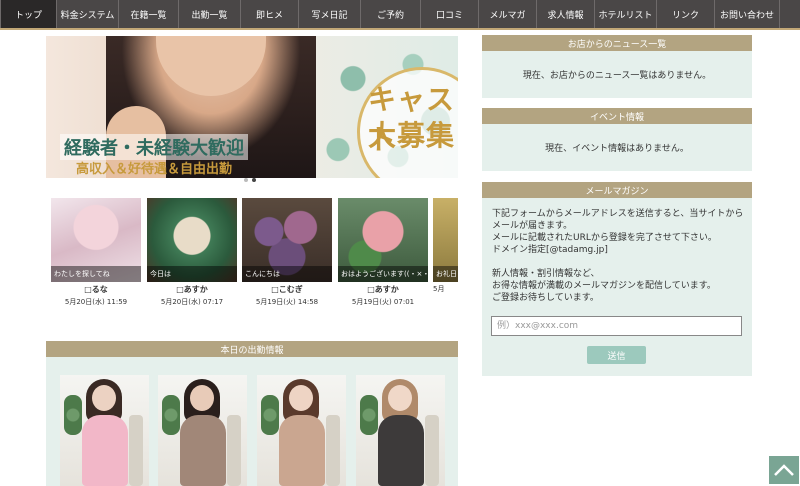  What do you see at coordinates (254, 180) in the screenshot?
I see `carousel-dot-active` at bounding box center [254, 180].